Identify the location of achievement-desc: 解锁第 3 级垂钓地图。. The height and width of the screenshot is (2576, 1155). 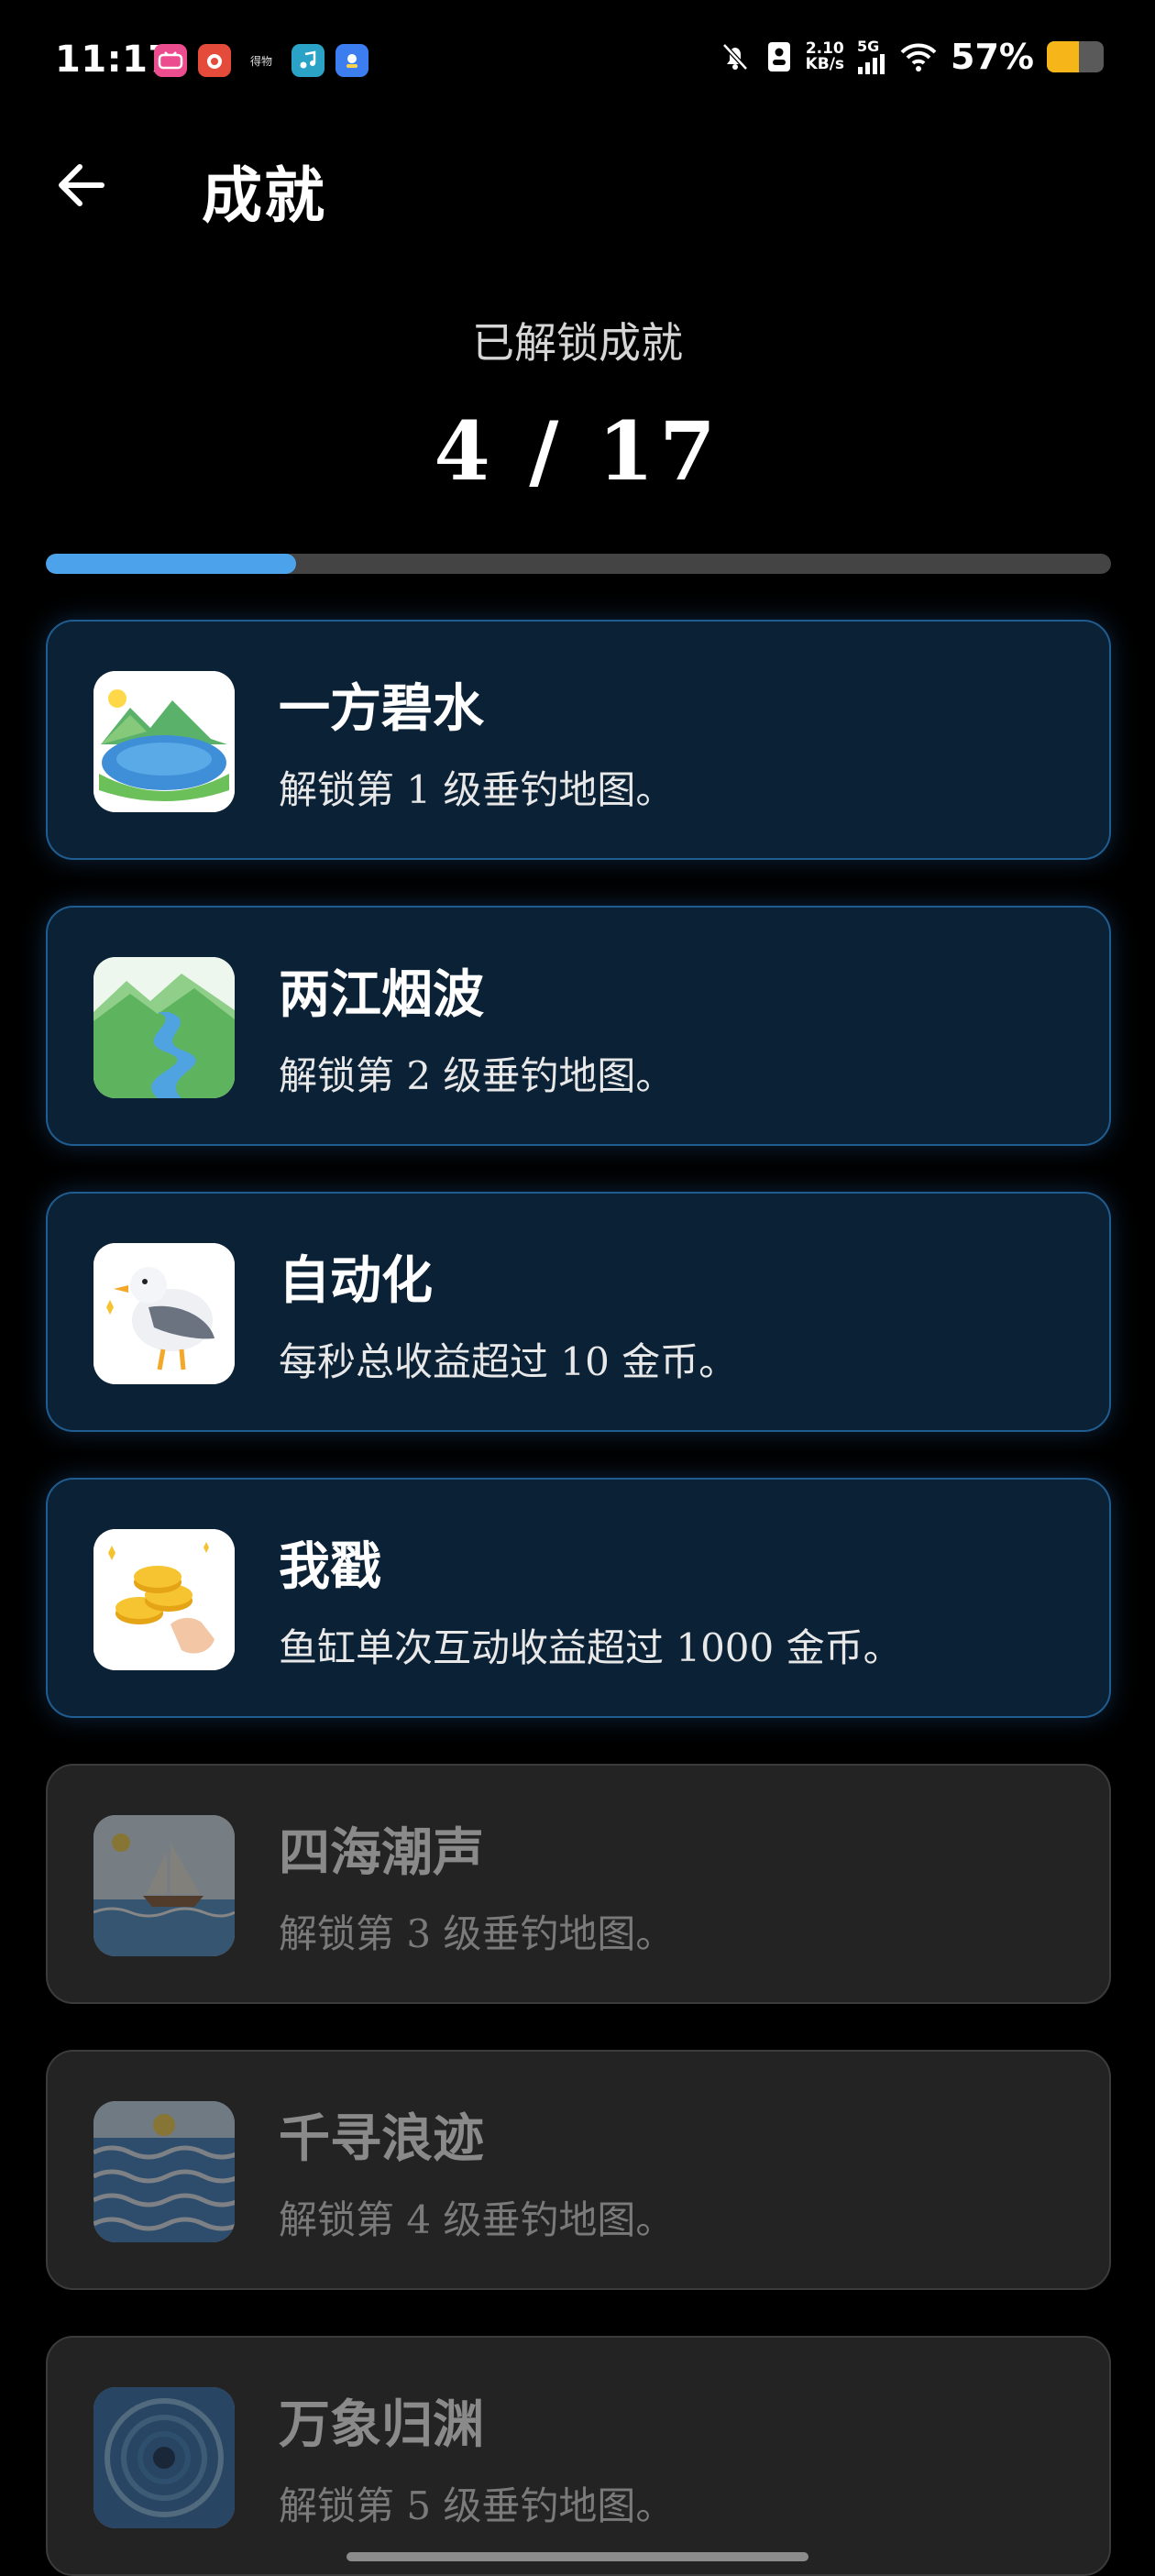
(477, 1933).